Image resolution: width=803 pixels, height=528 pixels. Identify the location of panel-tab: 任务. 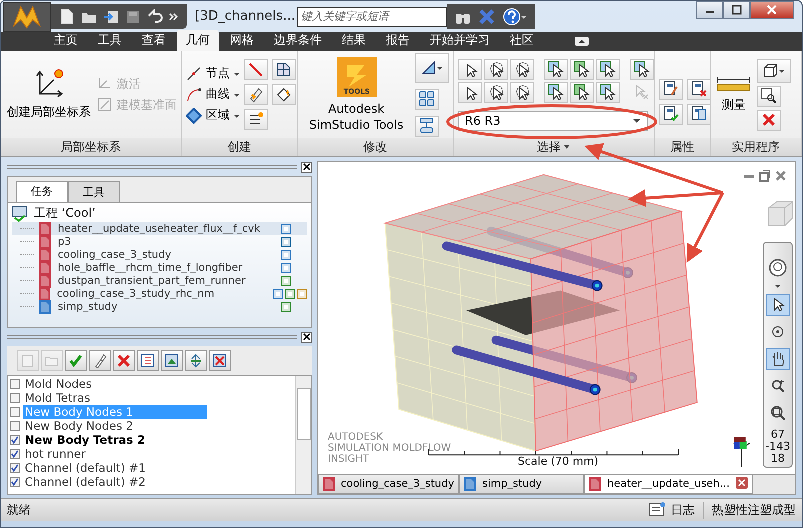
(42, 191).